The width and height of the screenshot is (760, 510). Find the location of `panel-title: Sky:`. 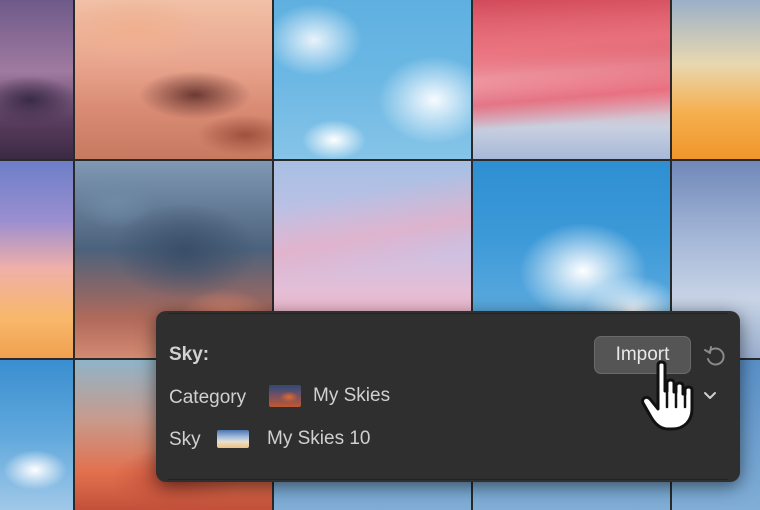

panel-title: Sky: is located at coordinates (189, 354).